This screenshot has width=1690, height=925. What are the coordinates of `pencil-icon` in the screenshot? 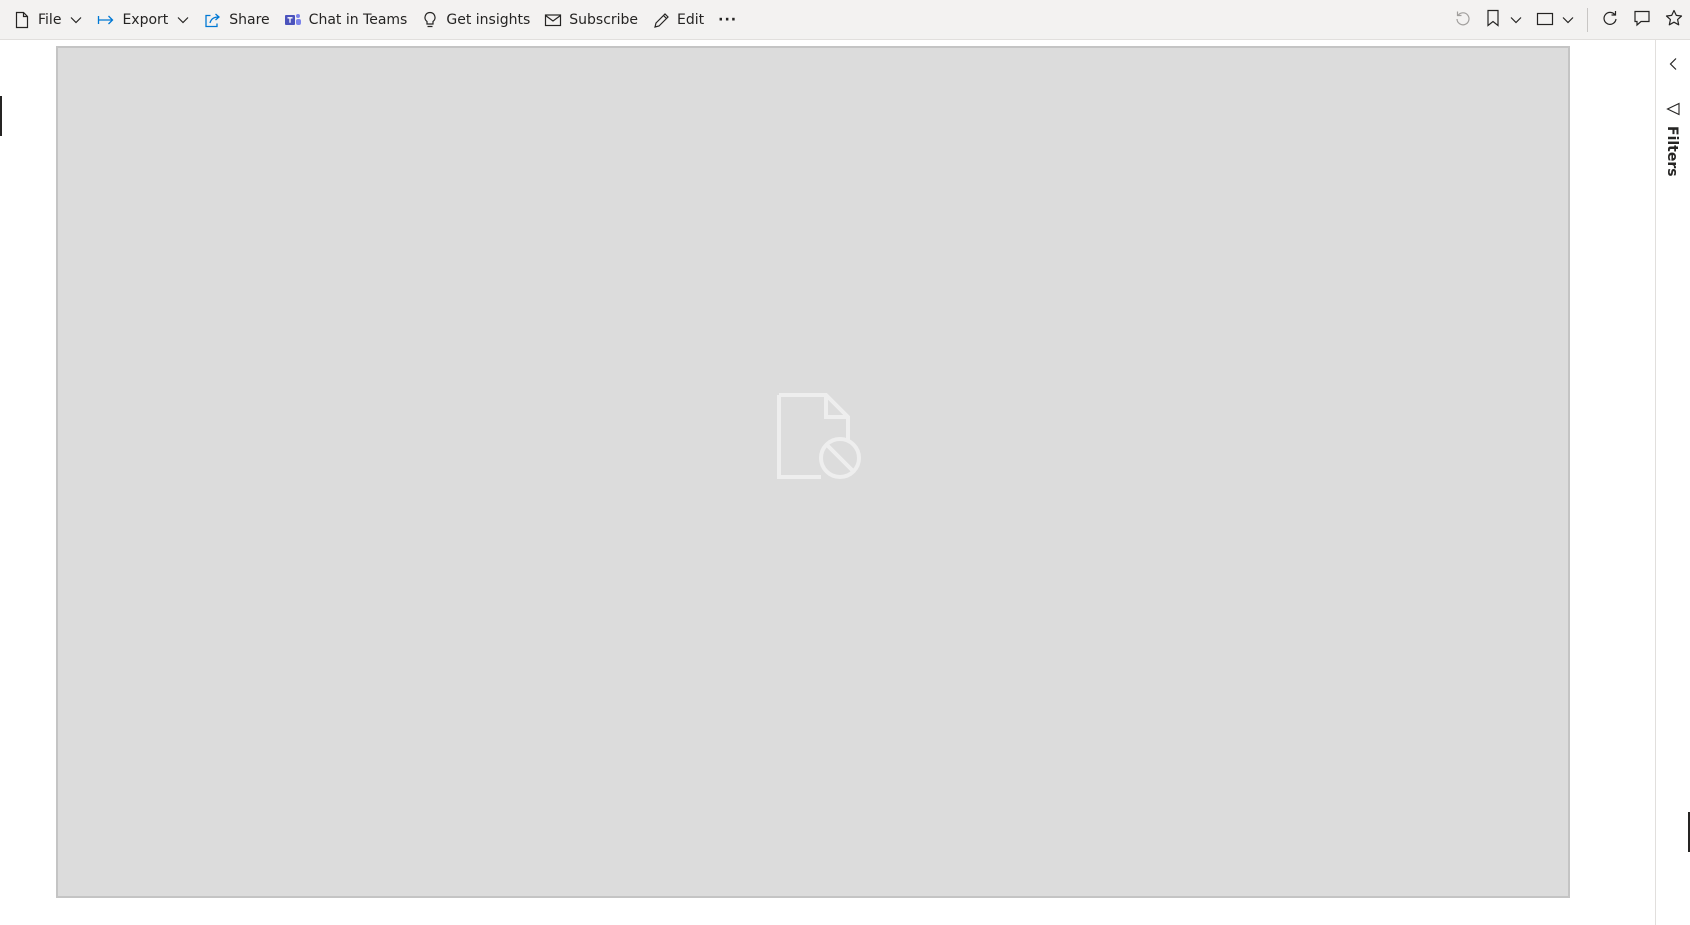 It's located at (661, 20).